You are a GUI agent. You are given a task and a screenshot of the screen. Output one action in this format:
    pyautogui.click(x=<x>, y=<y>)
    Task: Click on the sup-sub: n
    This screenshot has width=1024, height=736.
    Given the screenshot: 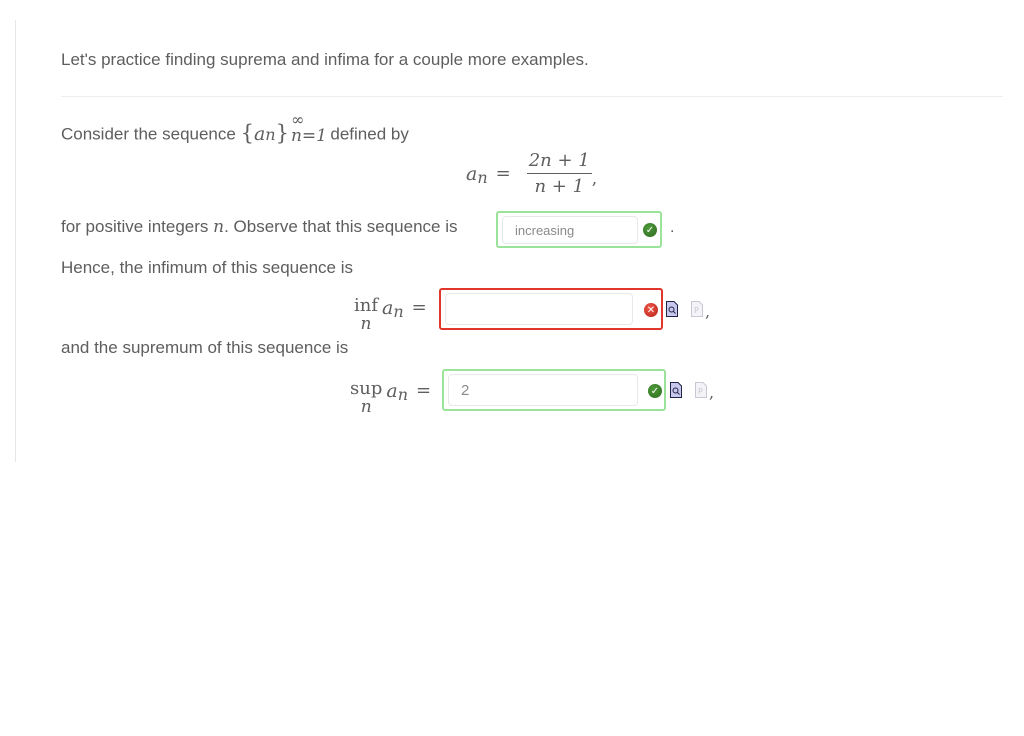 What is the action you would take?
    pyautogui.click(x=402, y=394)
    